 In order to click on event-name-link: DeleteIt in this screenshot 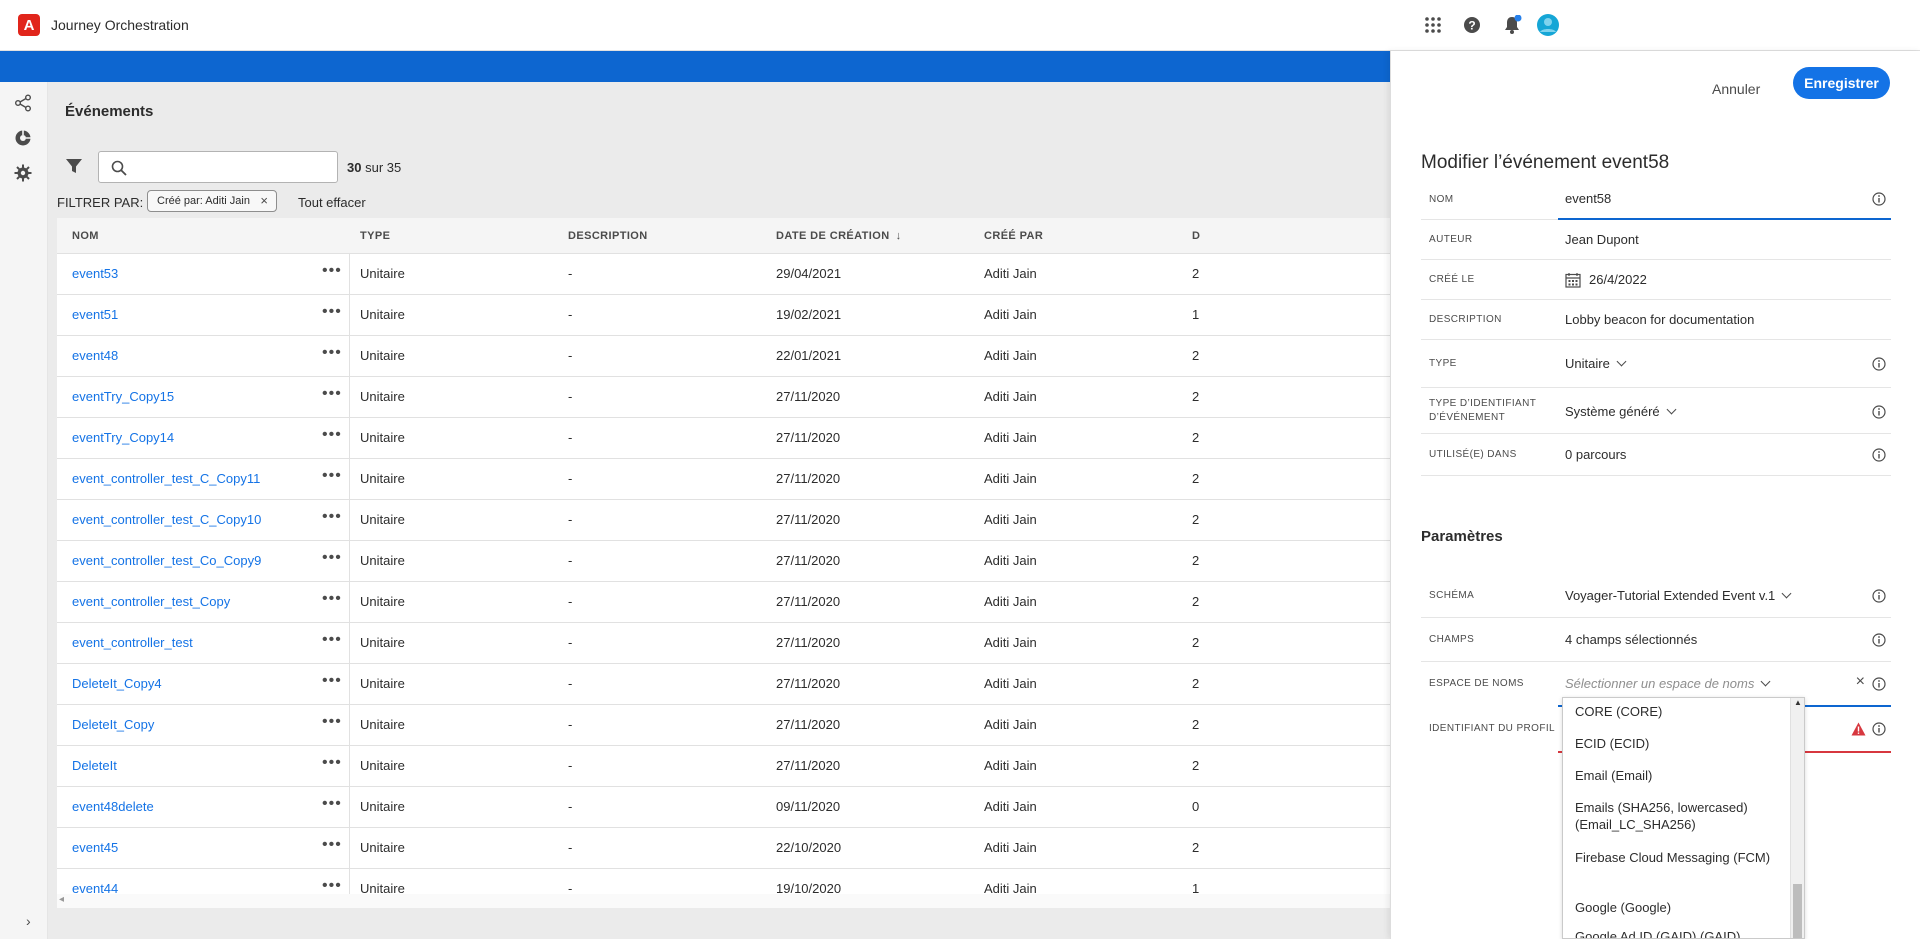, I will do `click(94, 765)`.